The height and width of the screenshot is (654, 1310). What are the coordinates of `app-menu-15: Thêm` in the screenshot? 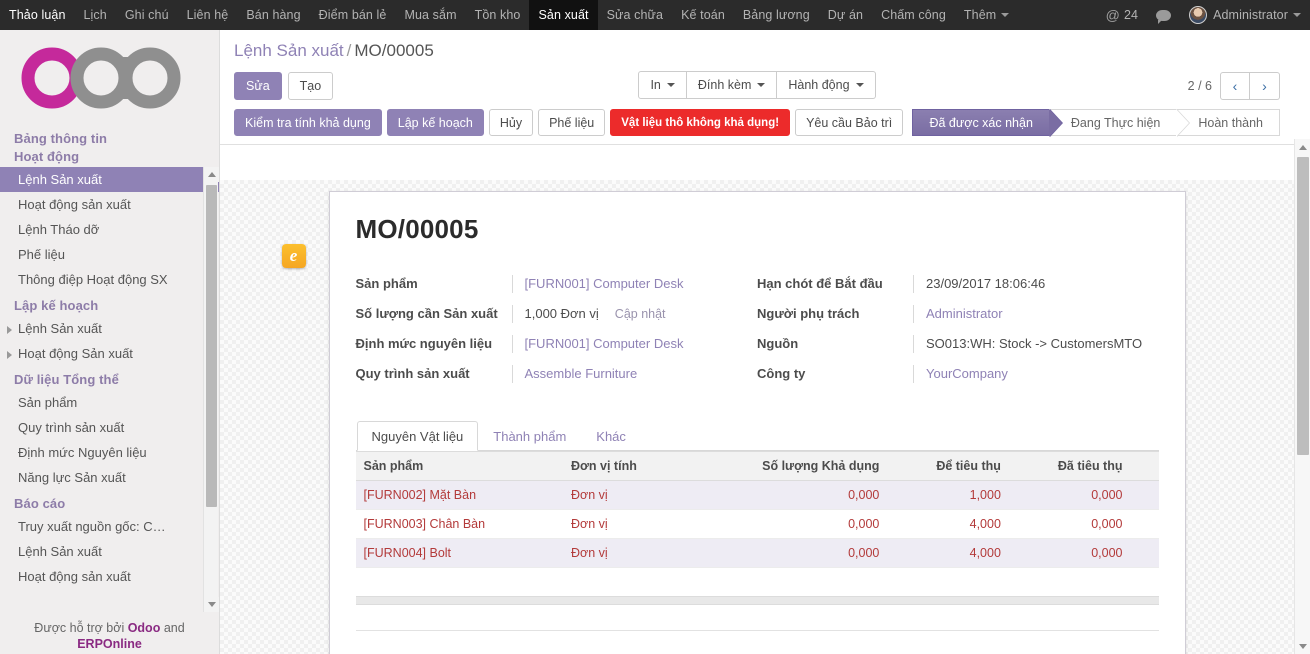 It's located at (986, 15).